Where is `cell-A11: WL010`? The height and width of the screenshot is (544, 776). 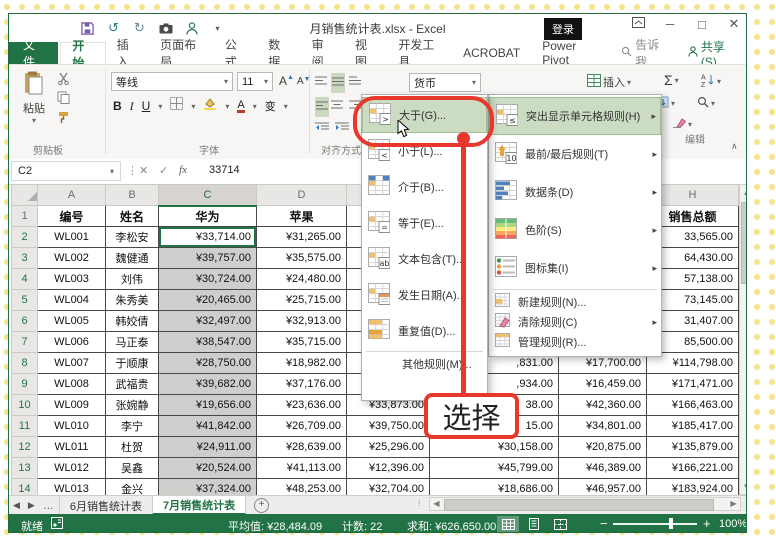 cell-A11: WL010 is located at coordinates (71, 426).